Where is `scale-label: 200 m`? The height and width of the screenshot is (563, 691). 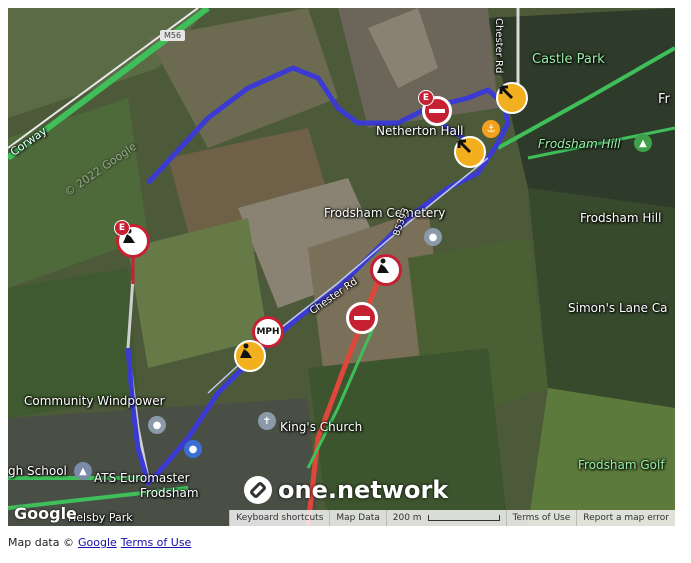 scale-label: 200 m is located at coordinates (407, 518).